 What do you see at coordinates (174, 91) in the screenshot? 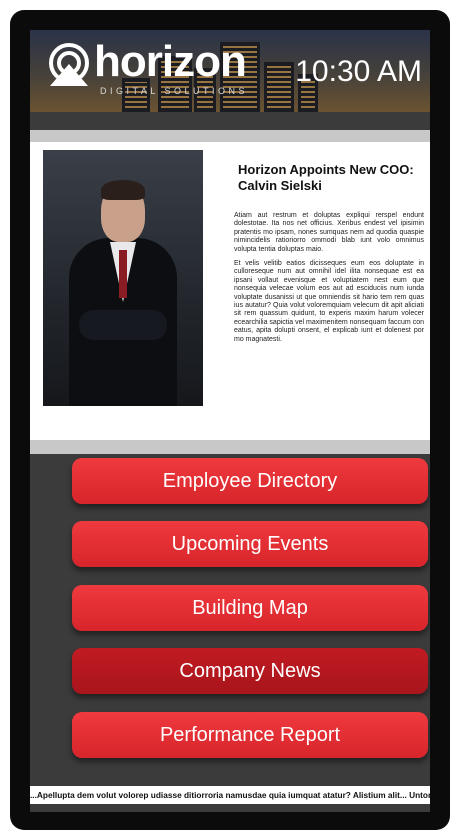
I see `brand-tagline: DIGITAL SOLUTIONS` at bounding box center [174, 91].